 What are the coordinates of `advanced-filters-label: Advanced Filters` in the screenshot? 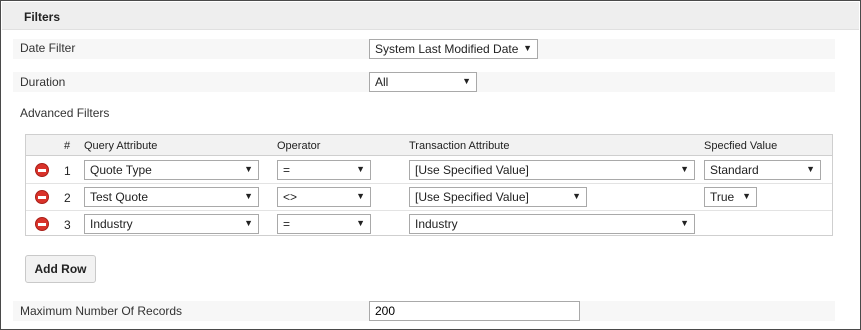 It's located at (65, 113).